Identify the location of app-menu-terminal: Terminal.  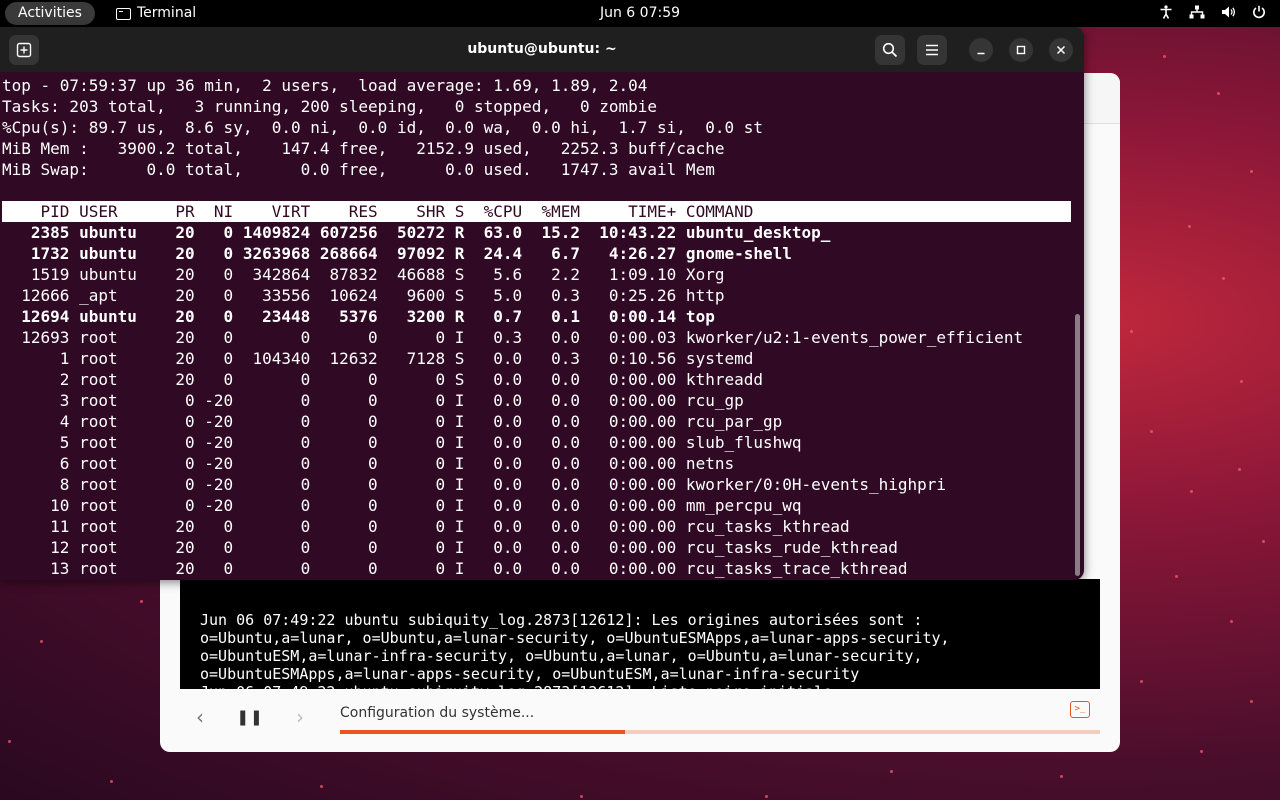
(156, 13).